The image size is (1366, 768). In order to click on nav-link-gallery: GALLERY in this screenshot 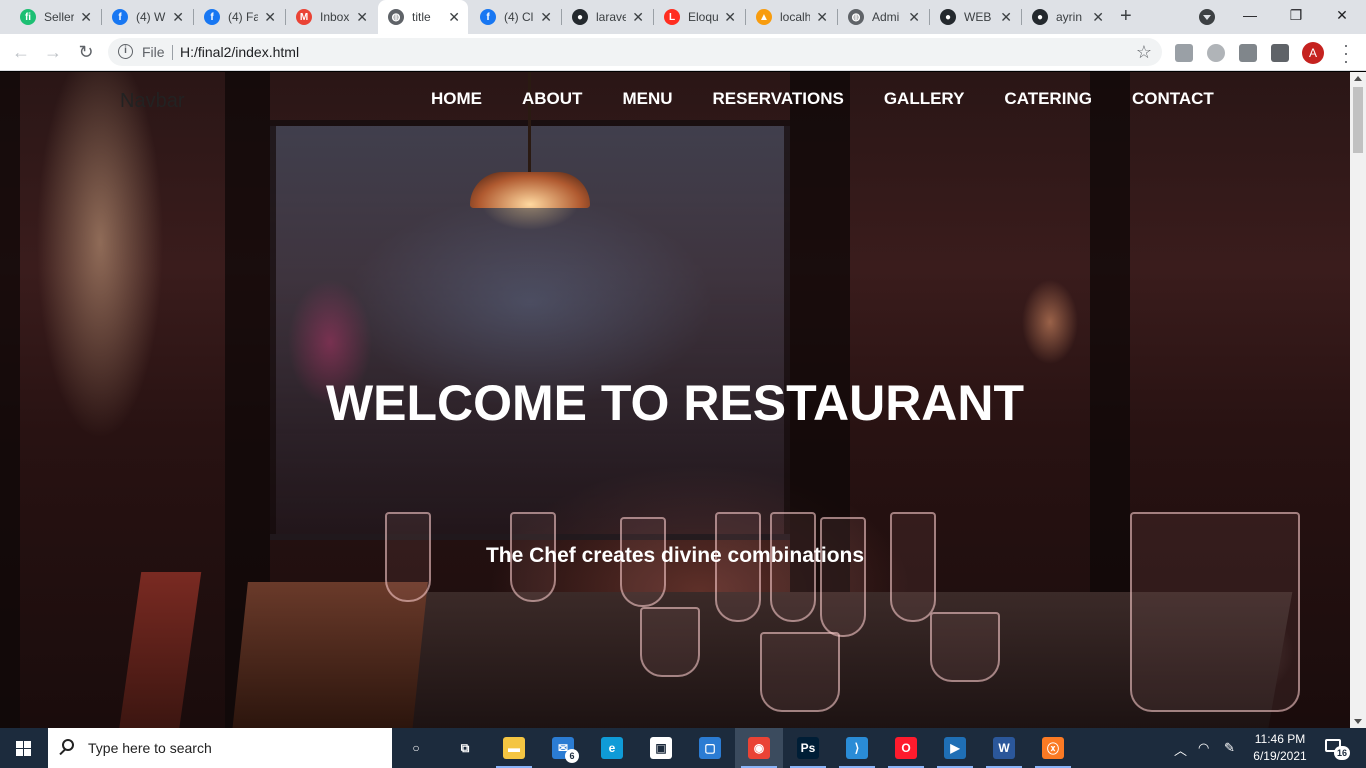, I will do `click(924, 99)`.